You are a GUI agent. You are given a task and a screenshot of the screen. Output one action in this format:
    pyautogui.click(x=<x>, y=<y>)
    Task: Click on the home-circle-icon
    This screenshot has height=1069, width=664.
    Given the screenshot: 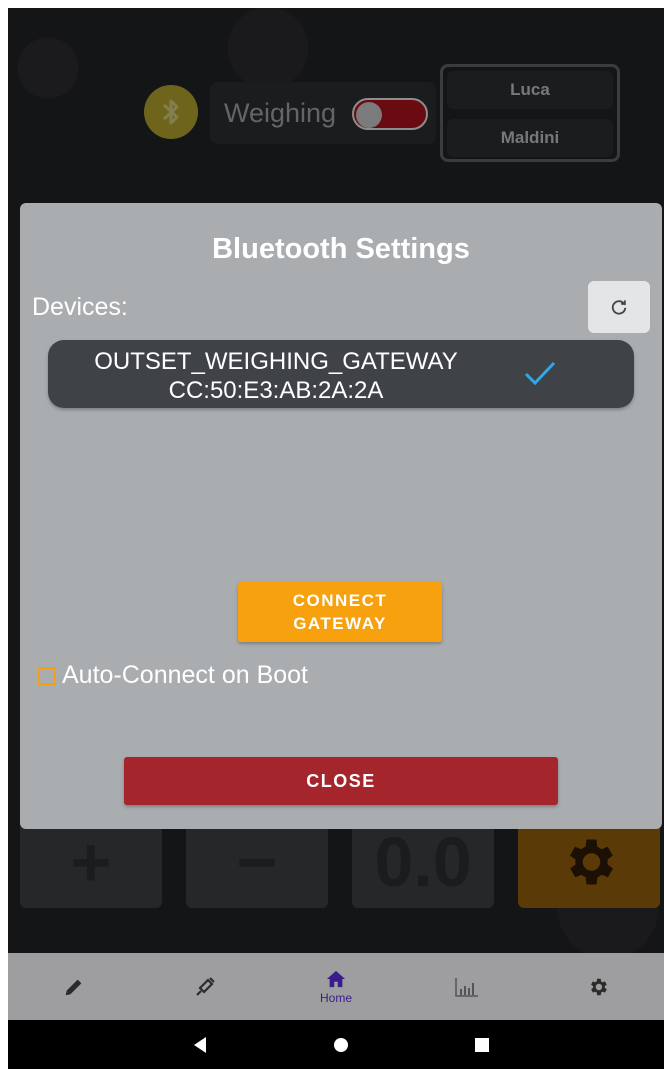 What is the action you would take?
    pyautogui.click(x=341, y=1045)
    